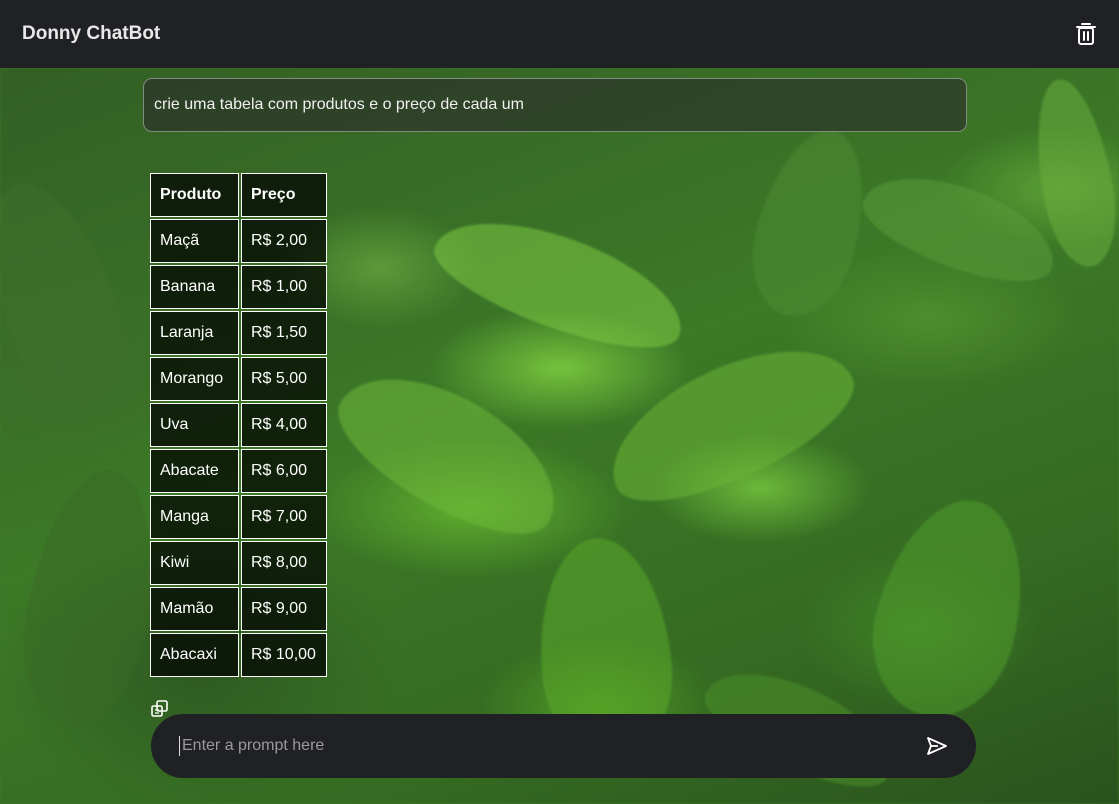  I want to click on table-row: Abacate R$ 6,00, so click(238, 471).